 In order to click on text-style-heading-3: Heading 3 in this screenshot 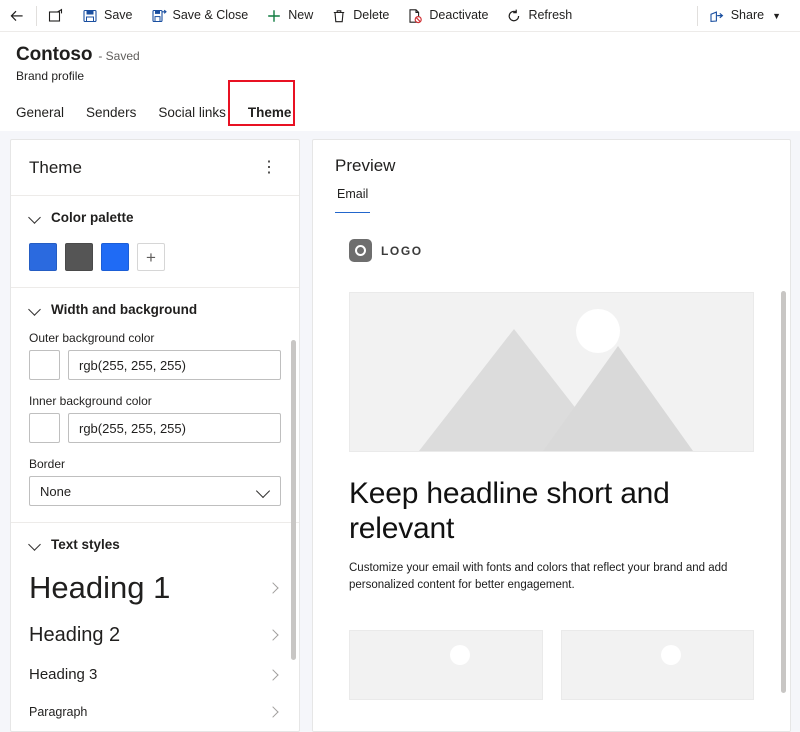, I will do `click(155, 675)`.